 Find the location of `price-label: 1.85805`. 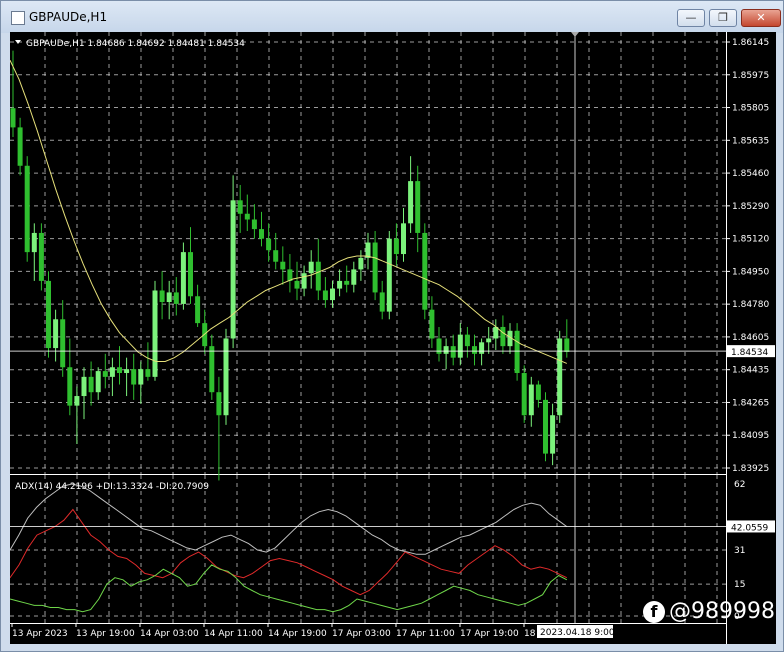

price-label: 1.85805 is located at coordinates (750, 109).